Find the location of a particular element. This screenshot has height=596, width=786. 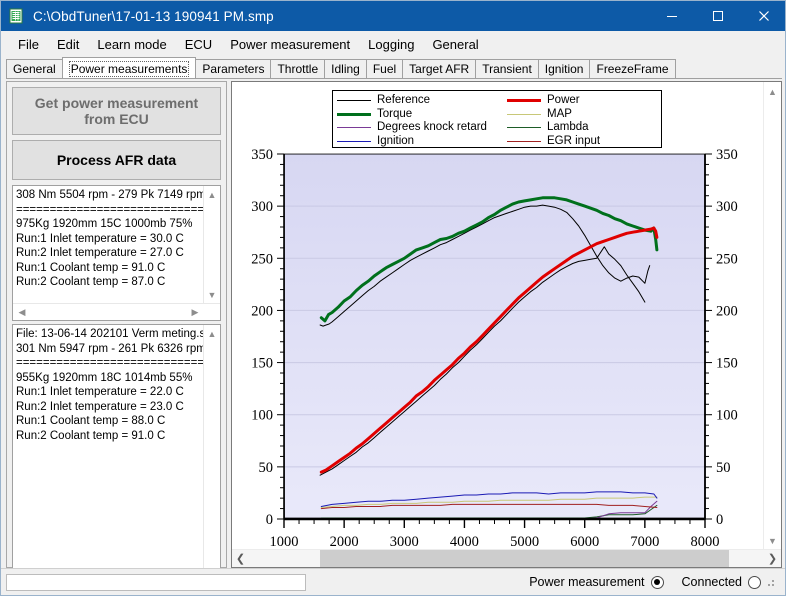

text-line: Run:2 Coolant temp = 91.0 C is located at coordinates (91, 435).